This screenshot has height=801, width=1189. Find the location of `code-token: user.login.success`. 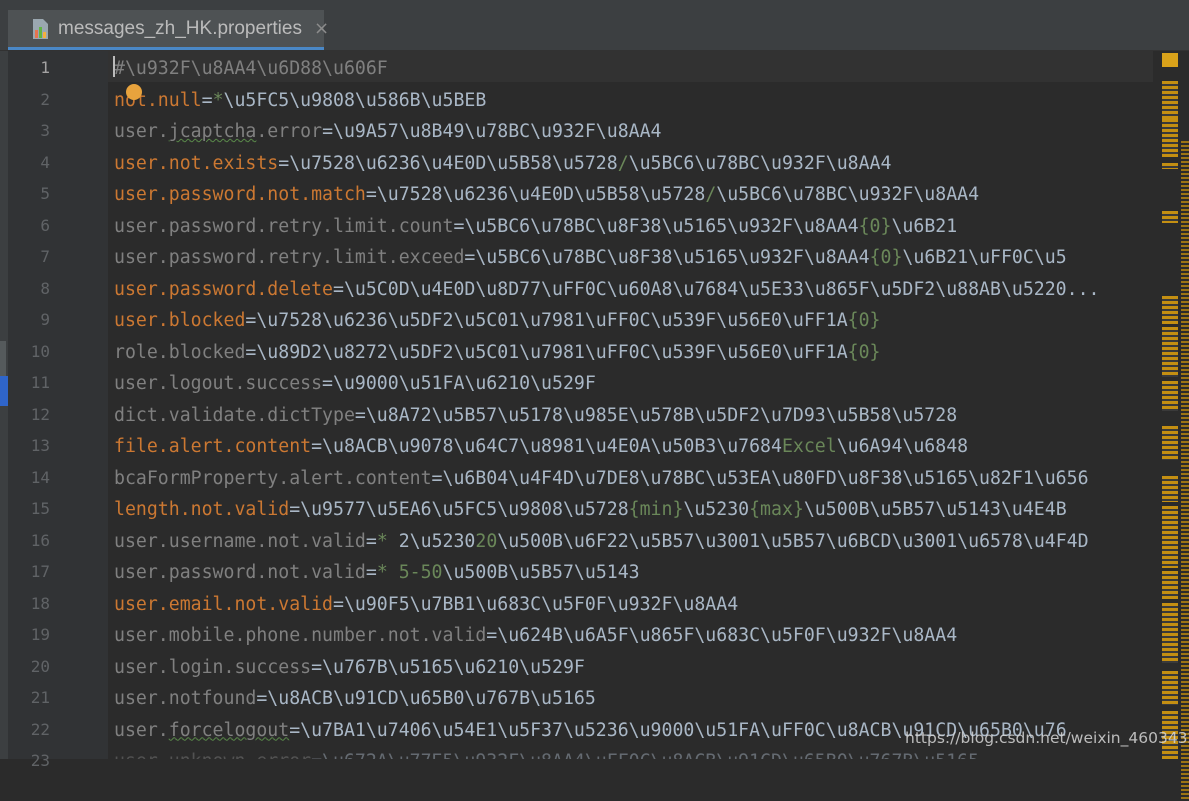

code-token: user.login.success is located at coordinates (213, 667).